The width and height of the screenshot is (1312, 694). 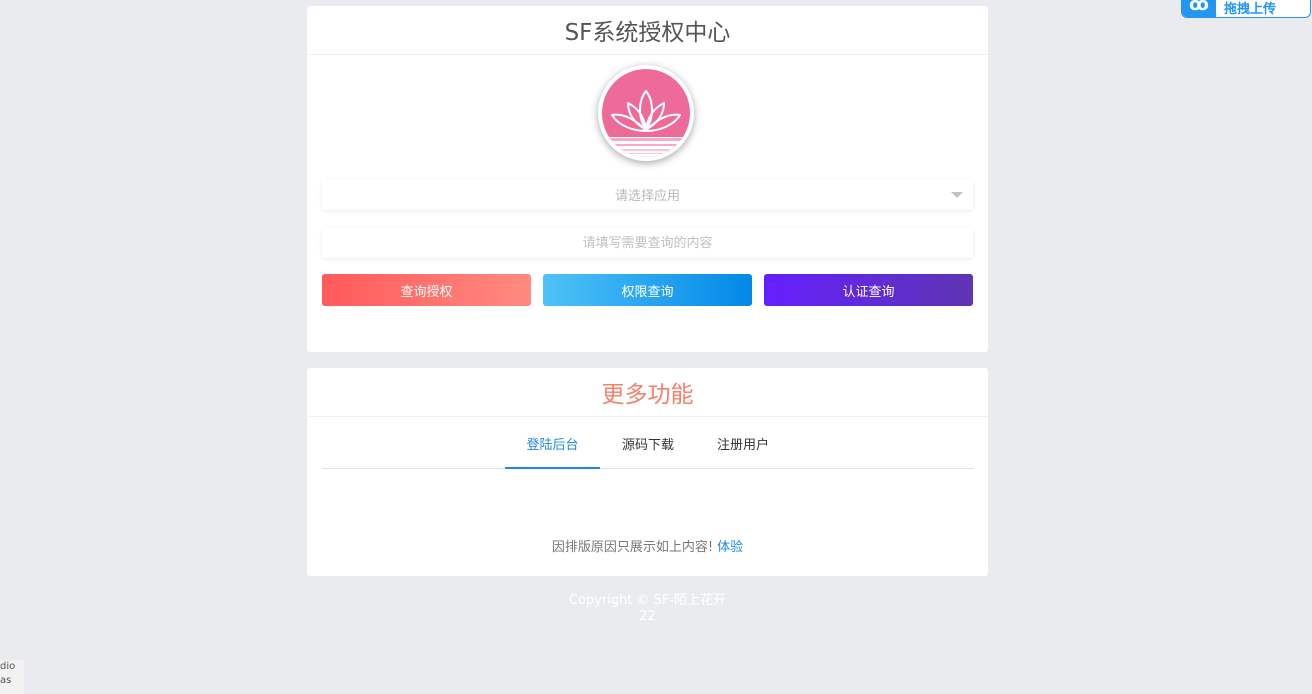 I want to click on upload-badge-label: 拖拽上传, so click(x=1250, y=9).